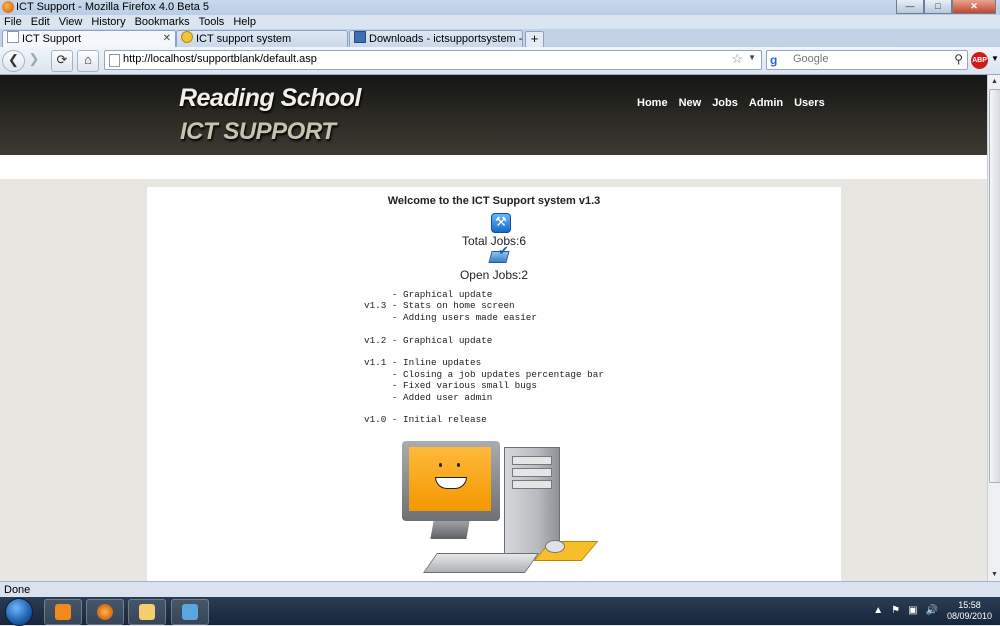  What do you see at coordinates (776, 60) in the screenshot?
I see `google-icon: g` at bounding box center [776, 60].